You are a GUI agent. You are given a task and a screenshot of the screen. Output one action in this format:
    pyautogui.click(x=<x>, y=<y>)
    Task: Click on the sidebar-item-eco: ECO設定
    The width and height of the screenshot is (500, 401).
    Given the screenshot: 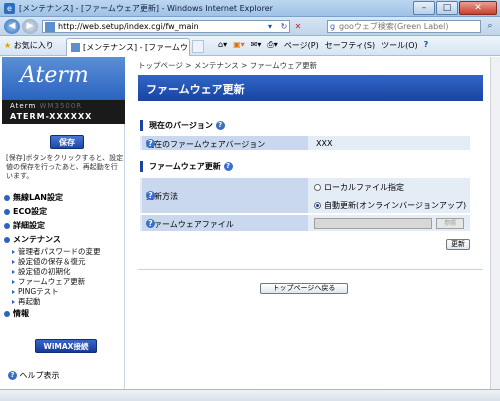 What is the action you would take?
    pyautogui.click(x=64, y=212)
    